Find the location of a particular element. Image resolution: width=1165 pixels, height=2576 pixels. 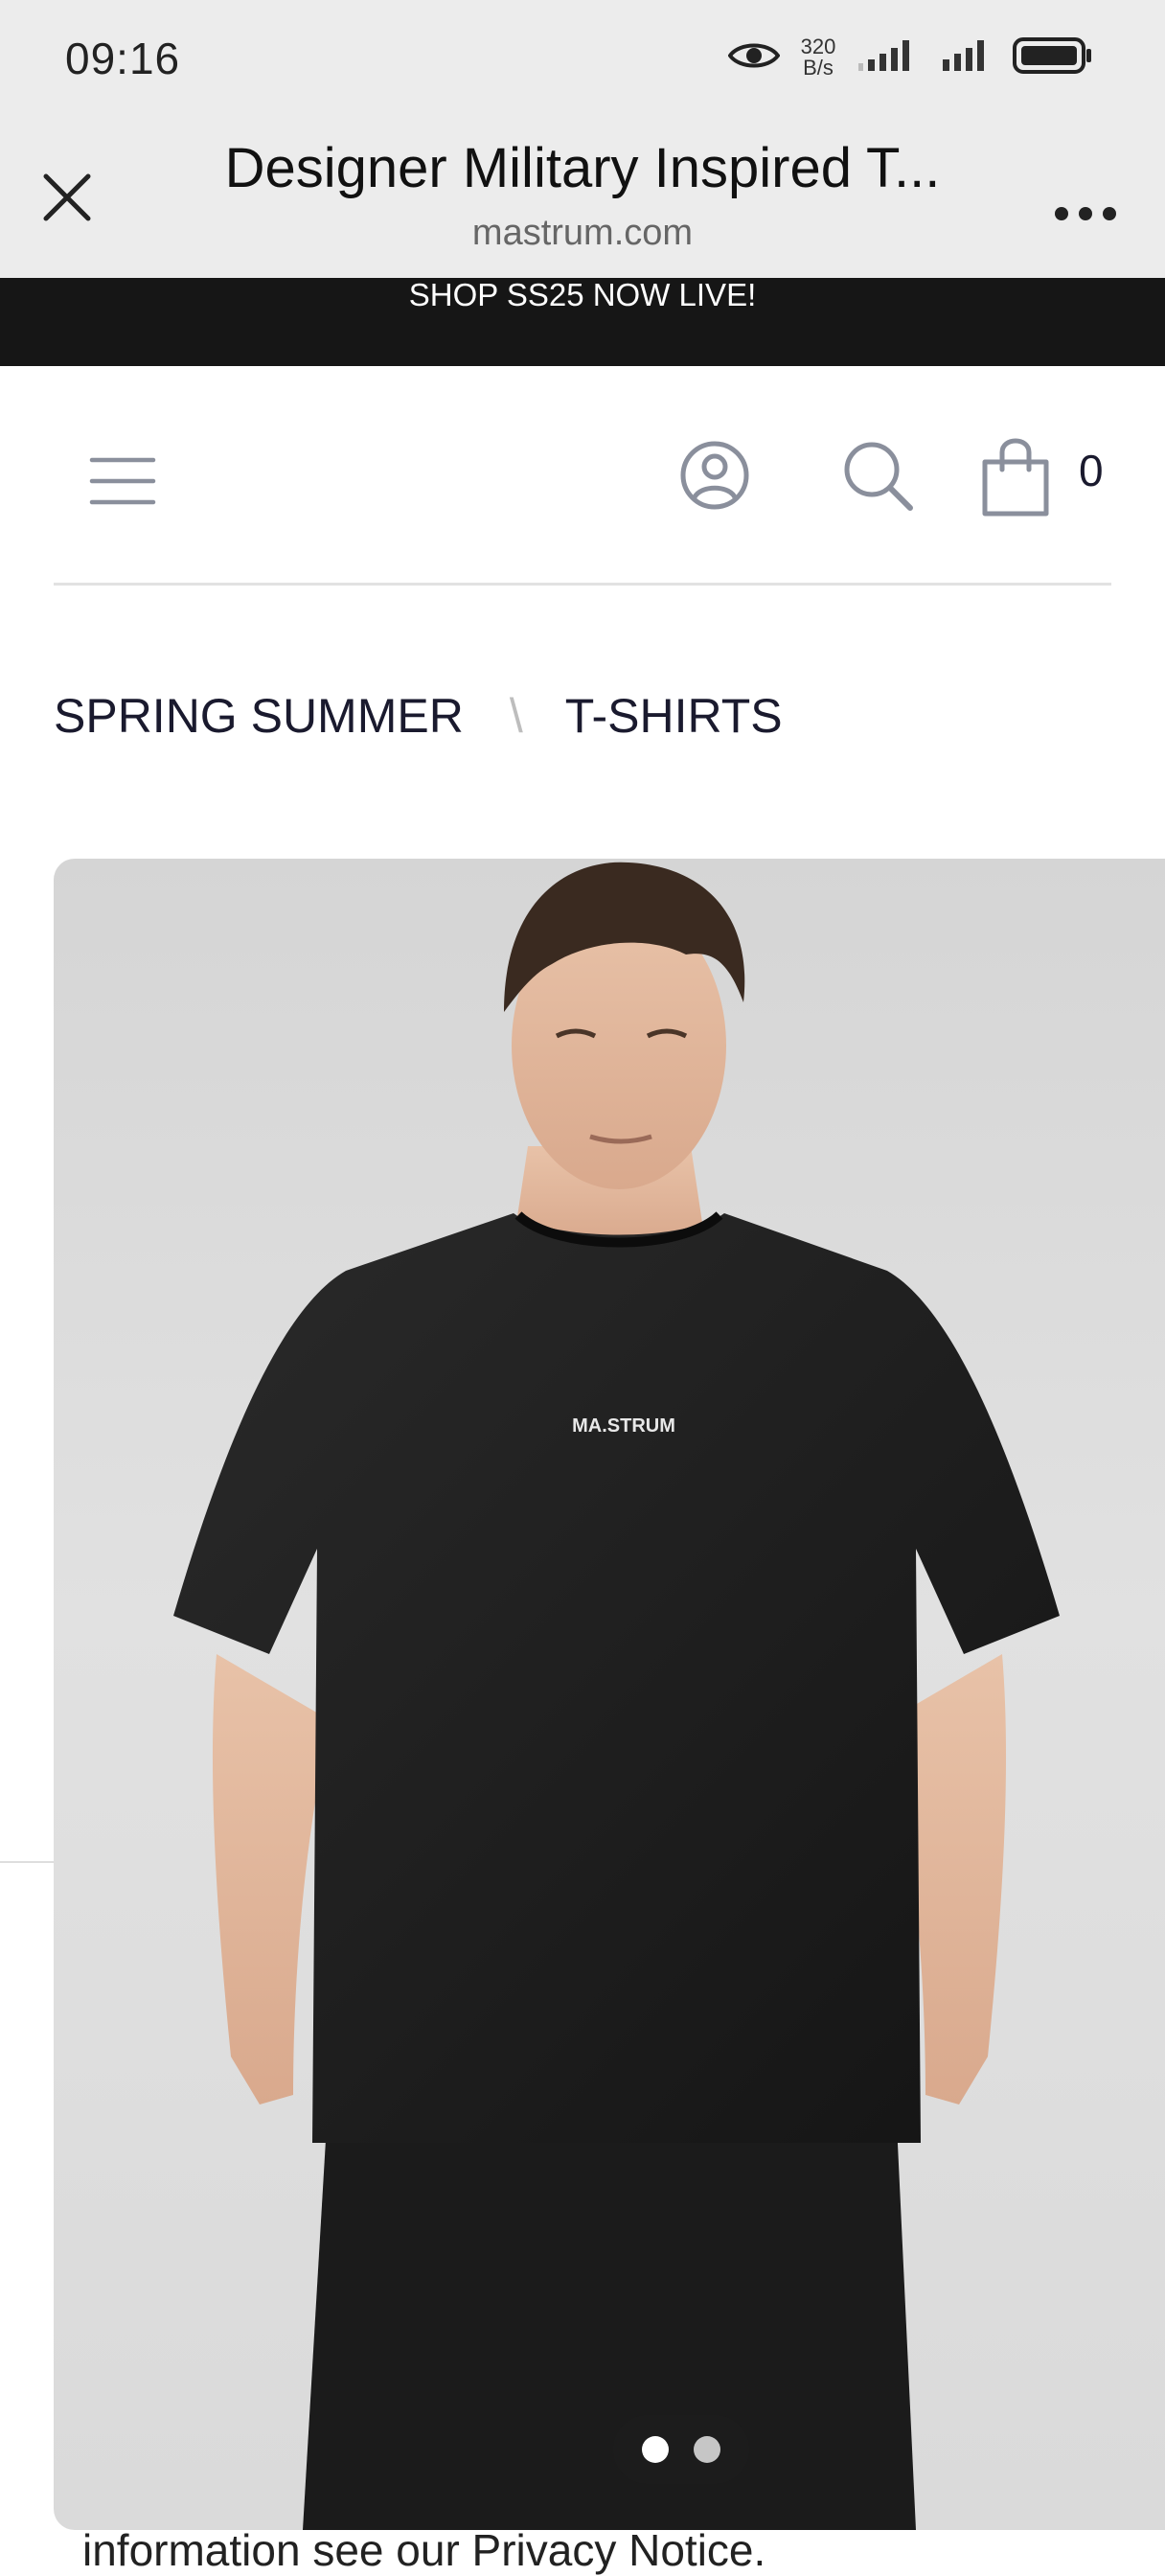

cookie-text-suffix: . is located at coordinates (760, 2550).